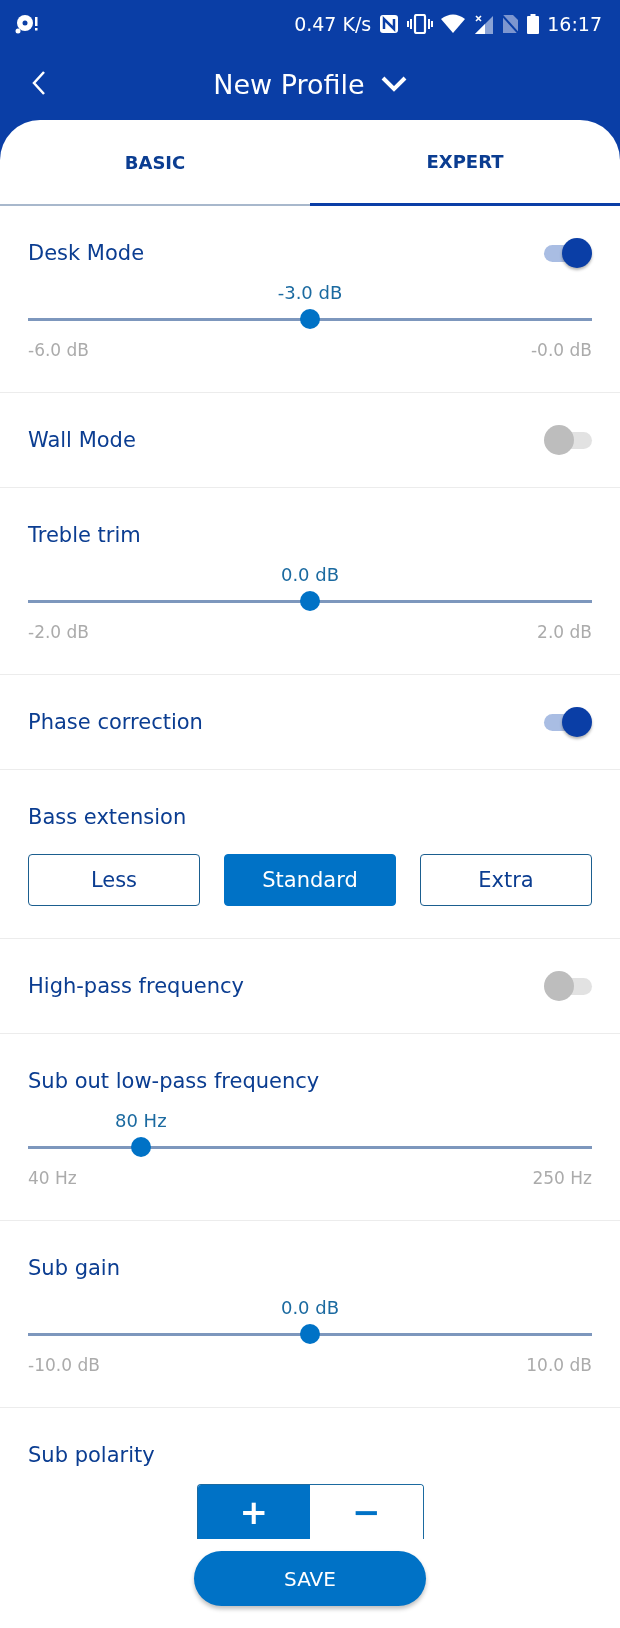 The image size is (620, 1628). I want to click on slider-min-label: 40 Hz, so click(52, 1178).